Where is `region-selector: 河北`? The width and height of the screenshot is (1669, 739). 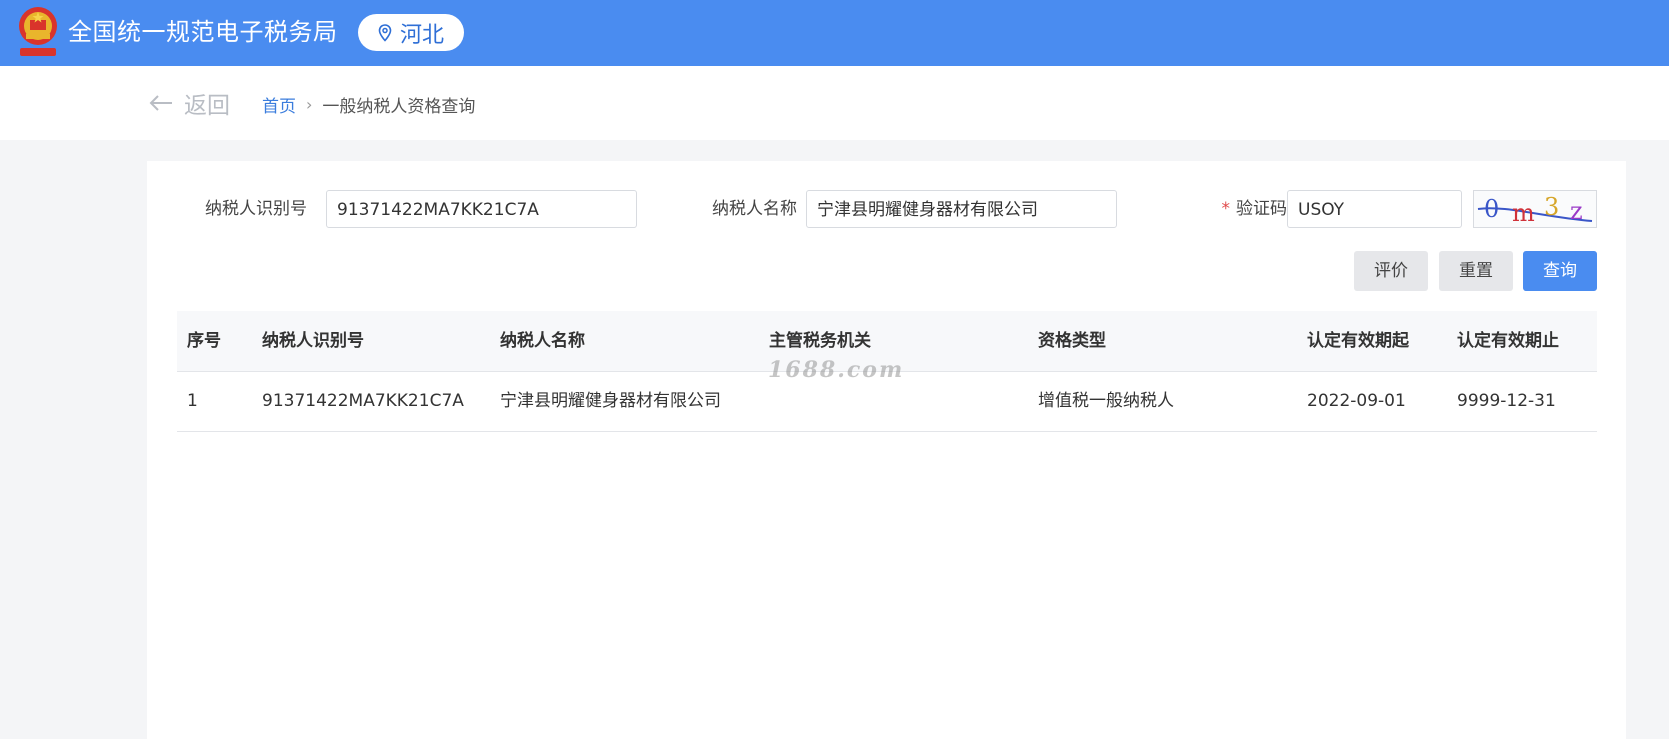 region-selector: 河北 is located at coordinates (411, 32).